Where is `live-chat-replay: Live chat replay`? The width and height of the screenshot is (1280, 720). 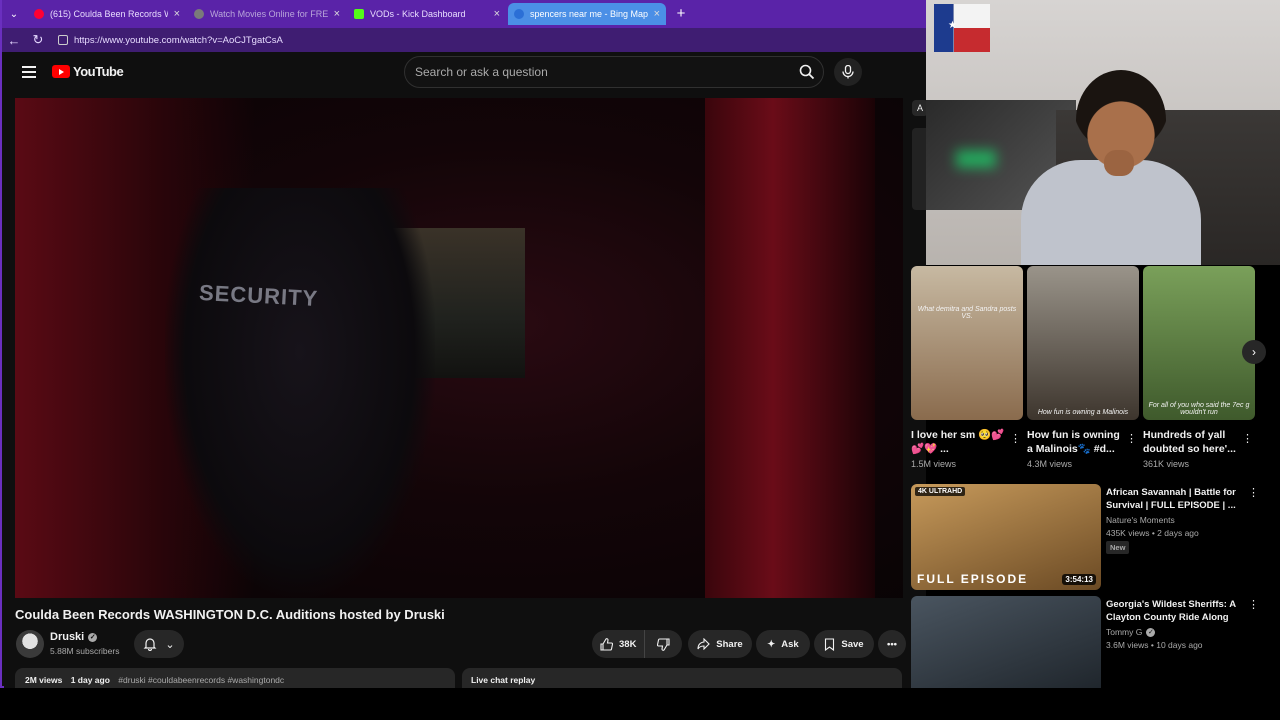 live-chat-replay: Live chat replay is located at coordinates (682, 678).